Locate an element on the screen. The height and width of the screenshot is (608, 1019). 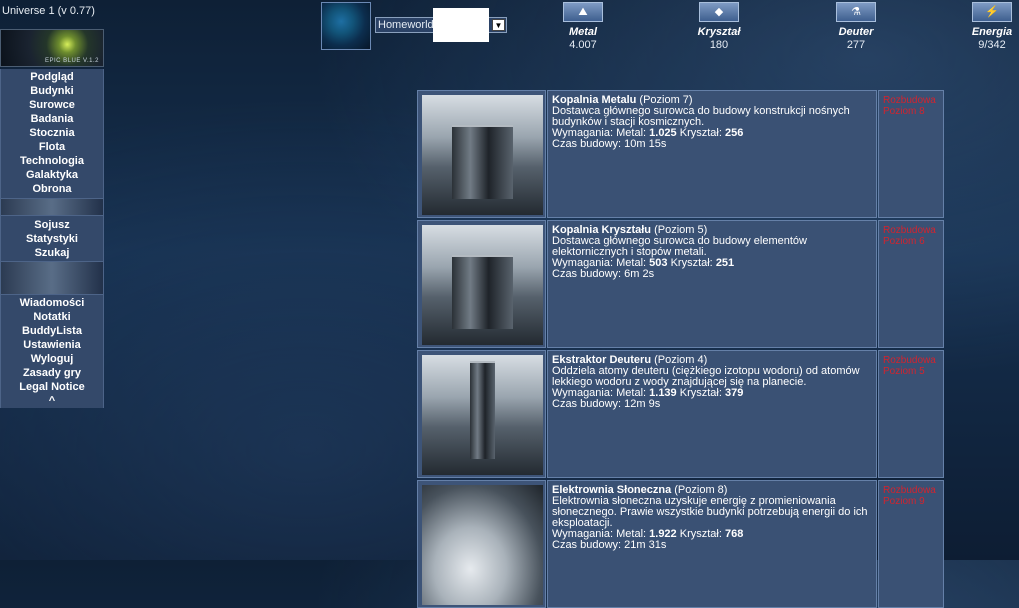
game-logo: EPIC BLUE V.1.2 is located at coordinates (52, 48).